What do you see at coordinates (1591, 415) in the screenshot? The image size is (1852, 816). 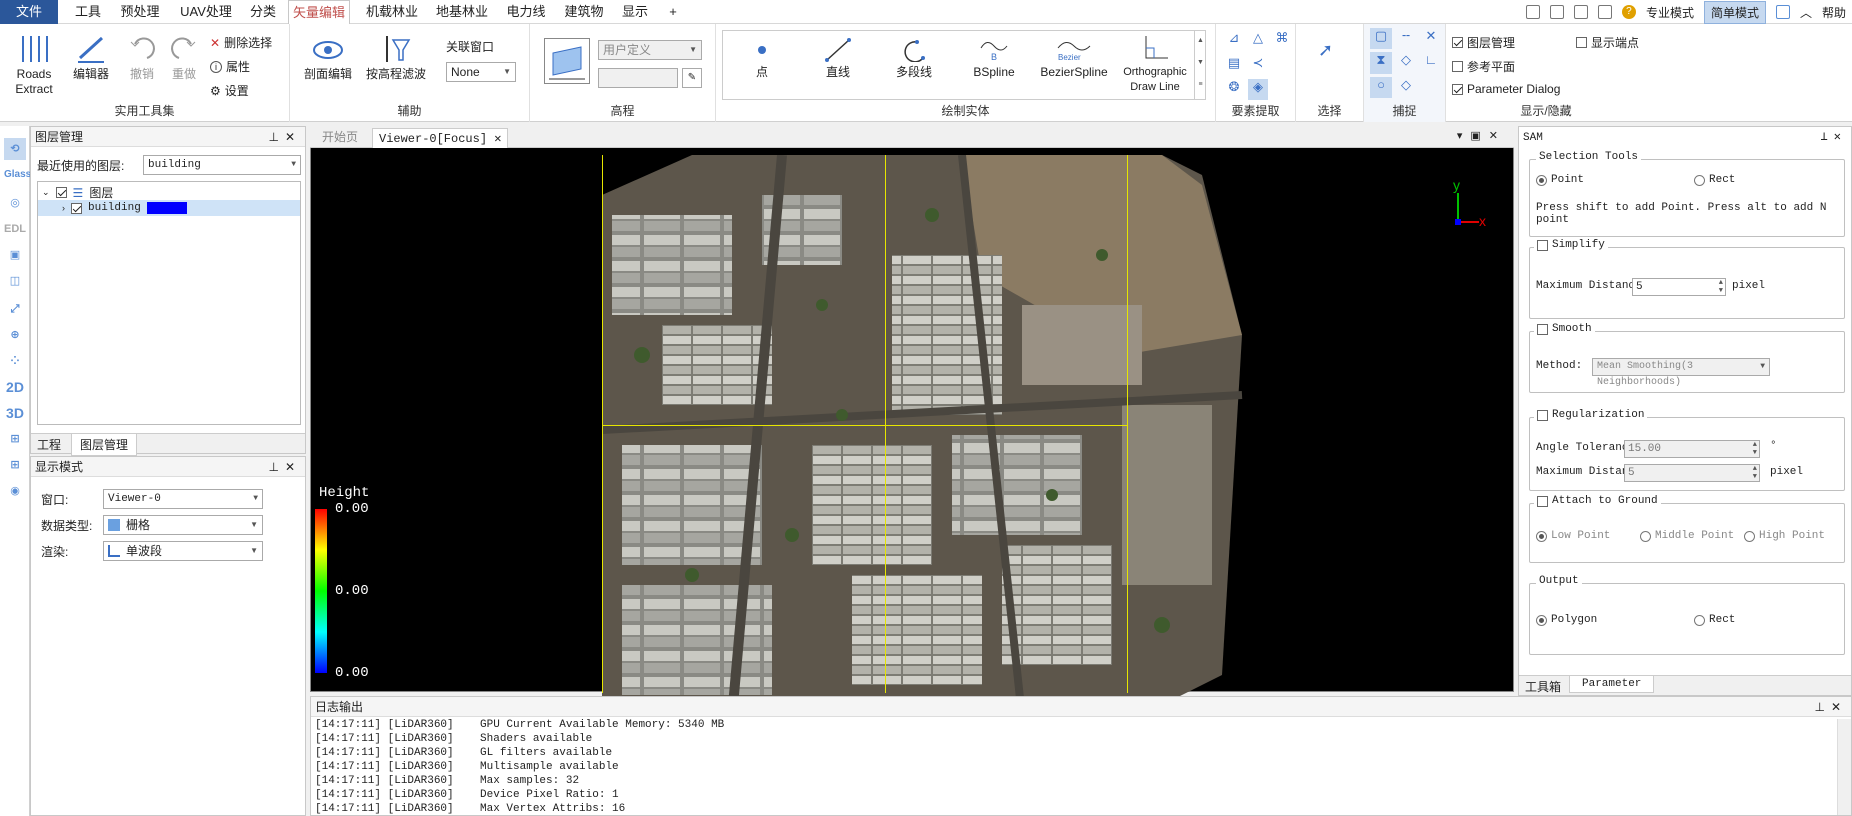 I see `regularization-checkbox: Regularization` at bounding box center [1591, 415].